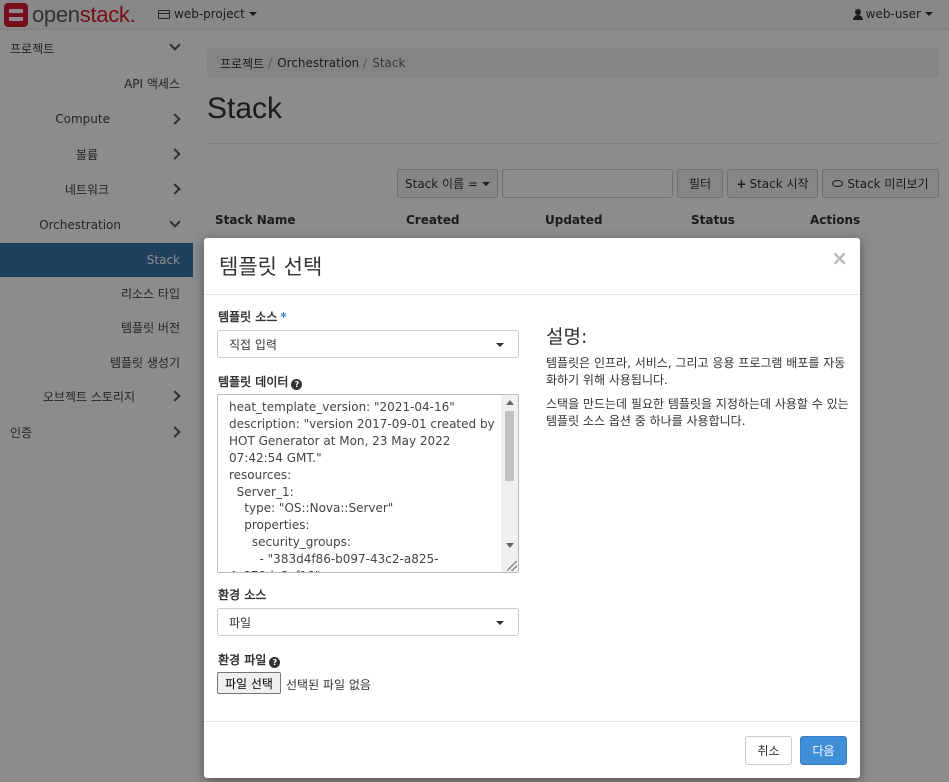  Describe the element at coordinates (249, 683) in the screenshot. I see `choose-file-button: 파일 선택` at that location.